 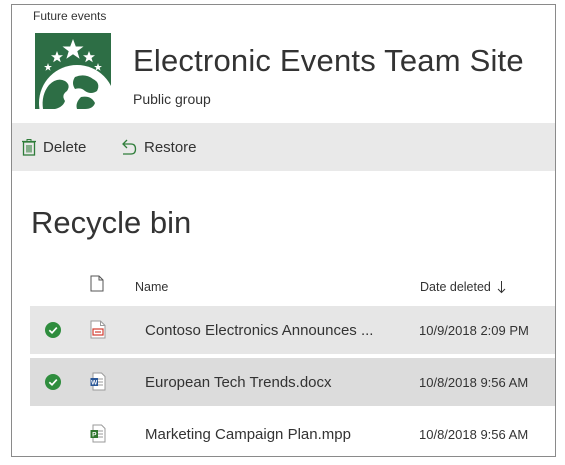 I want to click on file-name: European Tech Trends.docx, so click(x=238, y=382).